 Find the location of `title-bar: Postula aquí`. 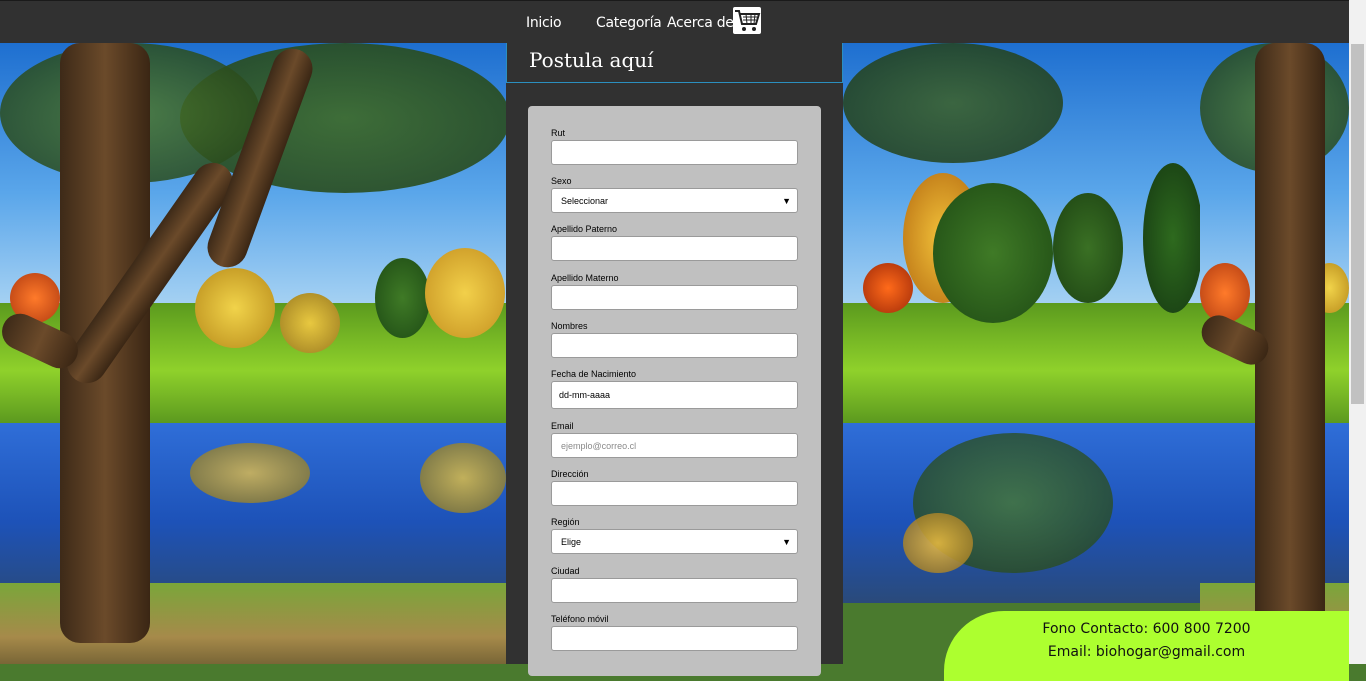

title-bar: Postula aquí is located at coordinates (674, 63).